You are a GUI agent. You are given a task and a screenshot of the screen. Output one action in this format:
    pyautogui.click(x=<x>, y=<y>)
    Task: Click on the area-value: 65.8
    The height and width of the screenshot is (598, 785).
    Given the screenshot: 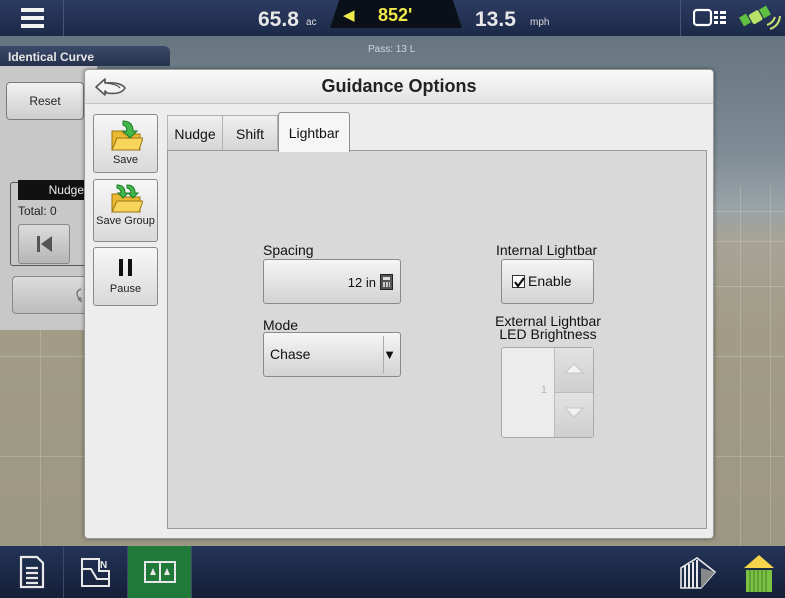 What is the action you would take?
    pyautogui.click(x=278, y=19)
    